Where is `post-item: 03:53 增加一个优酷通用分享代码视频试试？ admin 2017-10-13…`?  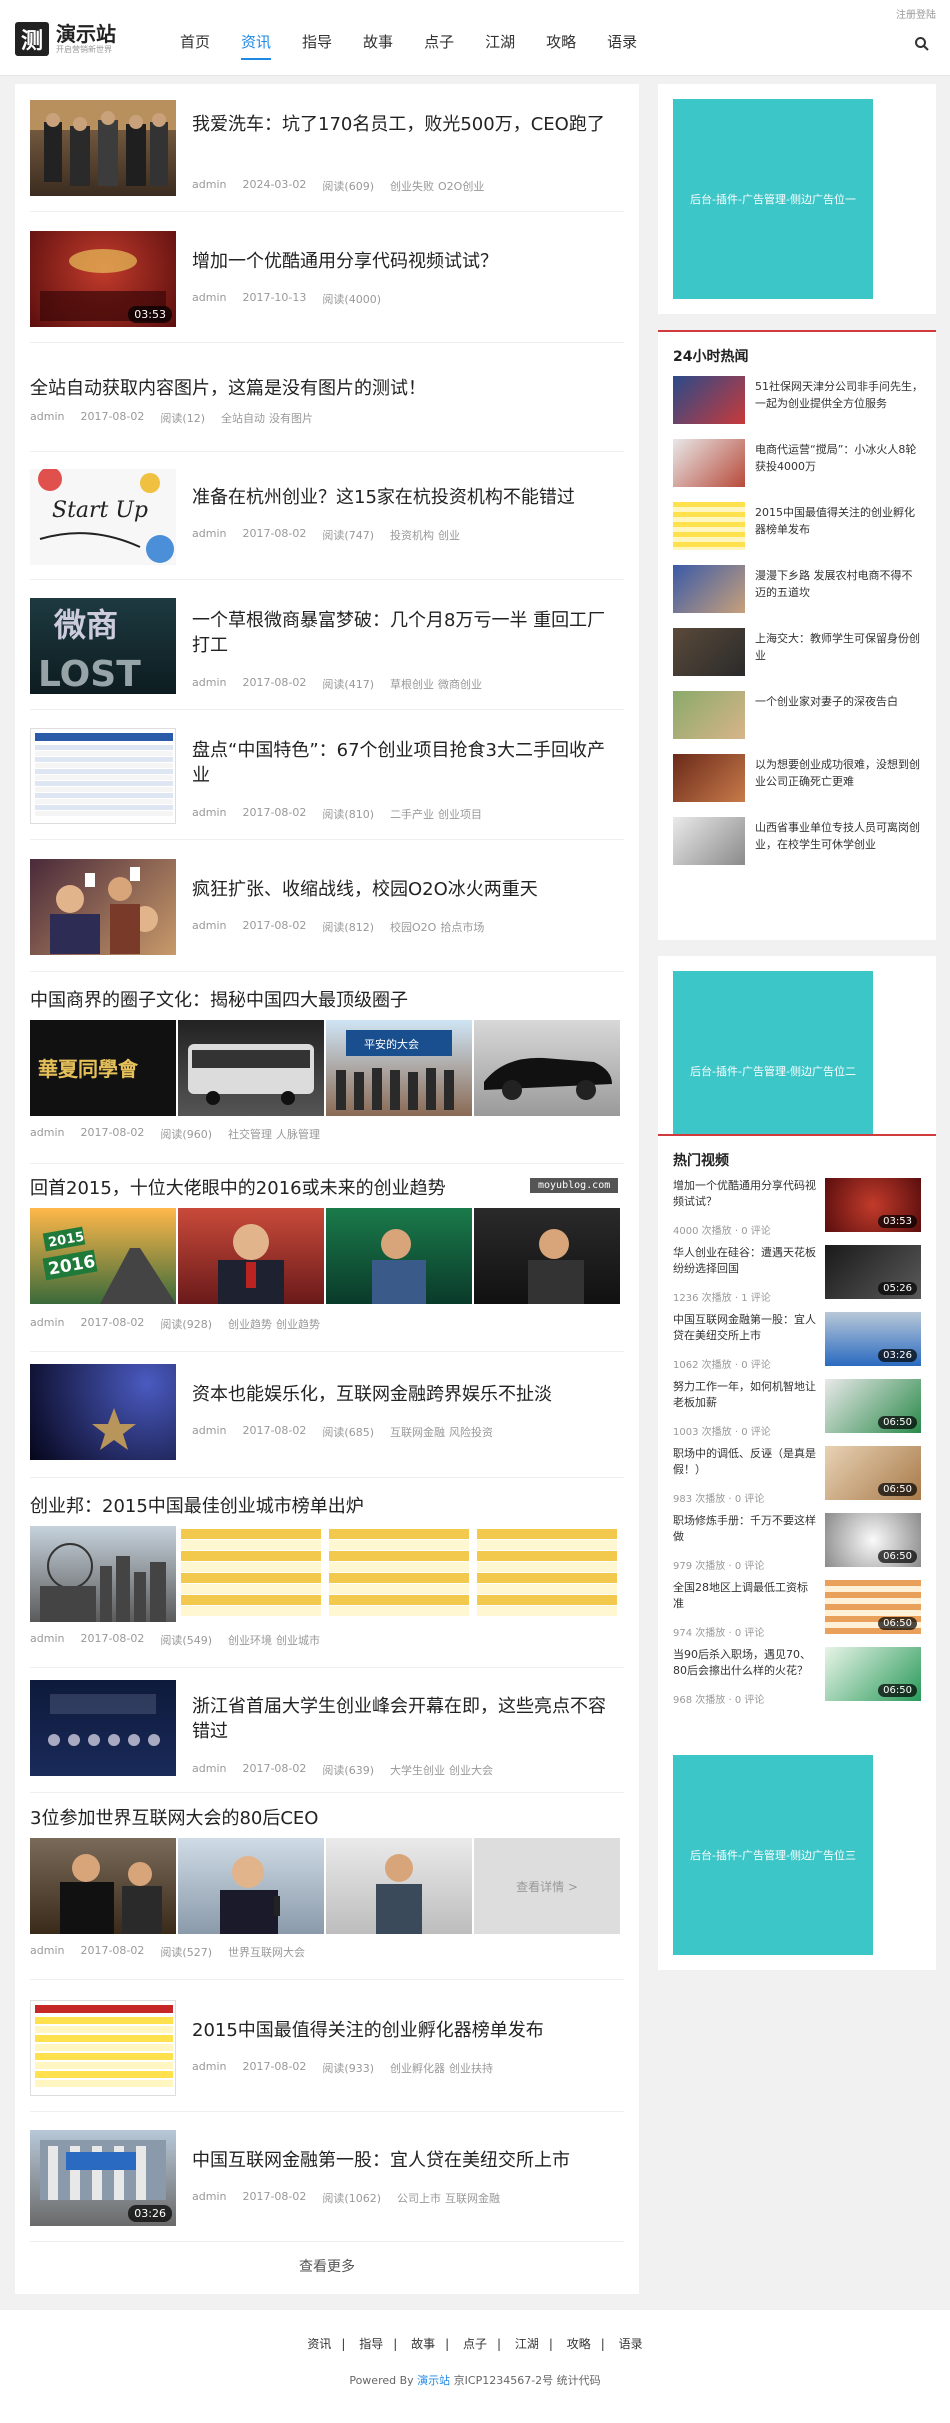 post-item: 03:53 增加一个优酷通用分享代码视频试试？ admin 2017-10-13… is located at coordinates (327, 279).